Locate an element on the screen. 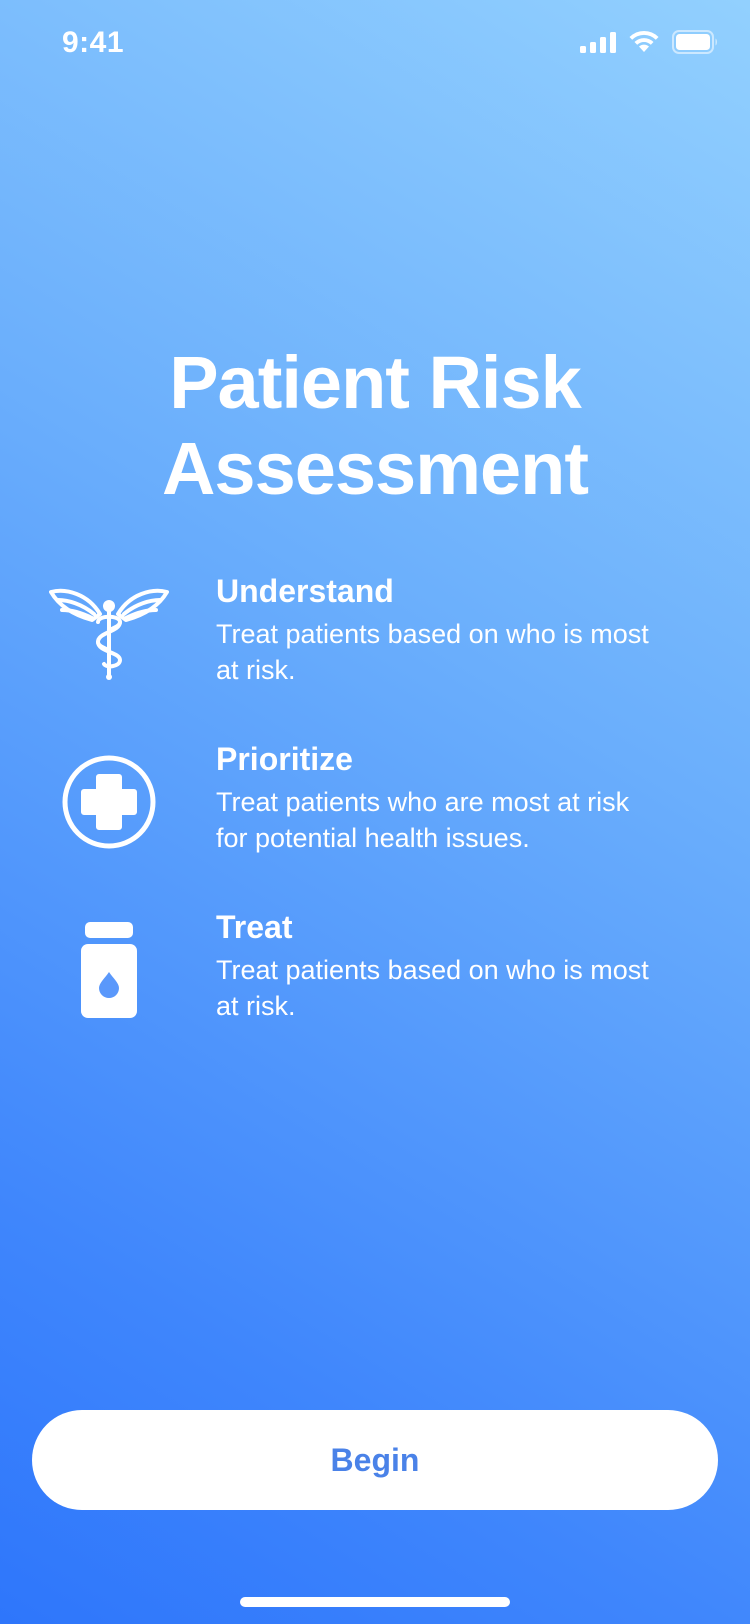 The height and width of the screenshot is (1624, 750). caduceus-icon is located at coordinates (109, 631).